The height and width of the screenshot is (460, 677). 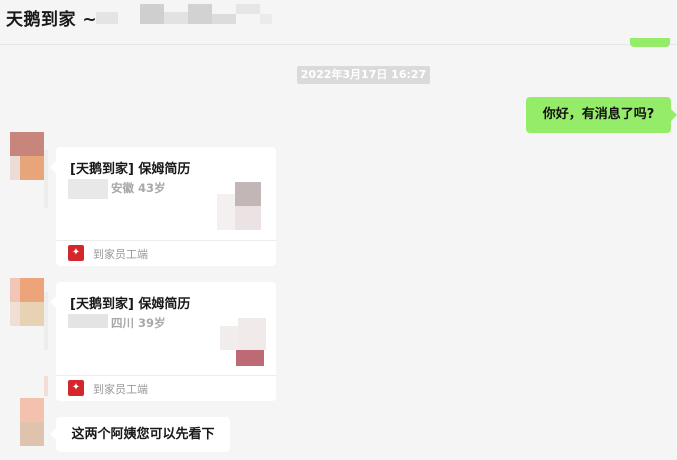 I want to click on chat-title: 天鹅到家 ~, so click(x=51, y=17).